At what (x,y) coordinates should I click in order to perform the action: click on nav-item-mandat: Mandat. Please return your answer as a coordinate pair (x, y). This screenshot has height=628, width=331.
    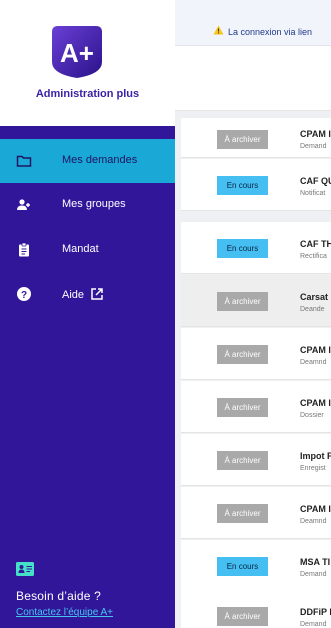
    Looking at the image, I should click on (87, 250).